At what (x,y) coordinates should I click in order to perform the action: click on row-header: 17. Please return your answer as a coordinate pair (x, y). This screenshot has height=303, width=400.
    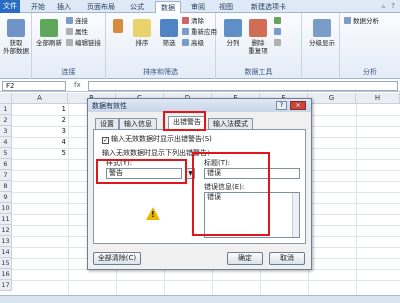
    Looking at the image, I should click on (6, 285).